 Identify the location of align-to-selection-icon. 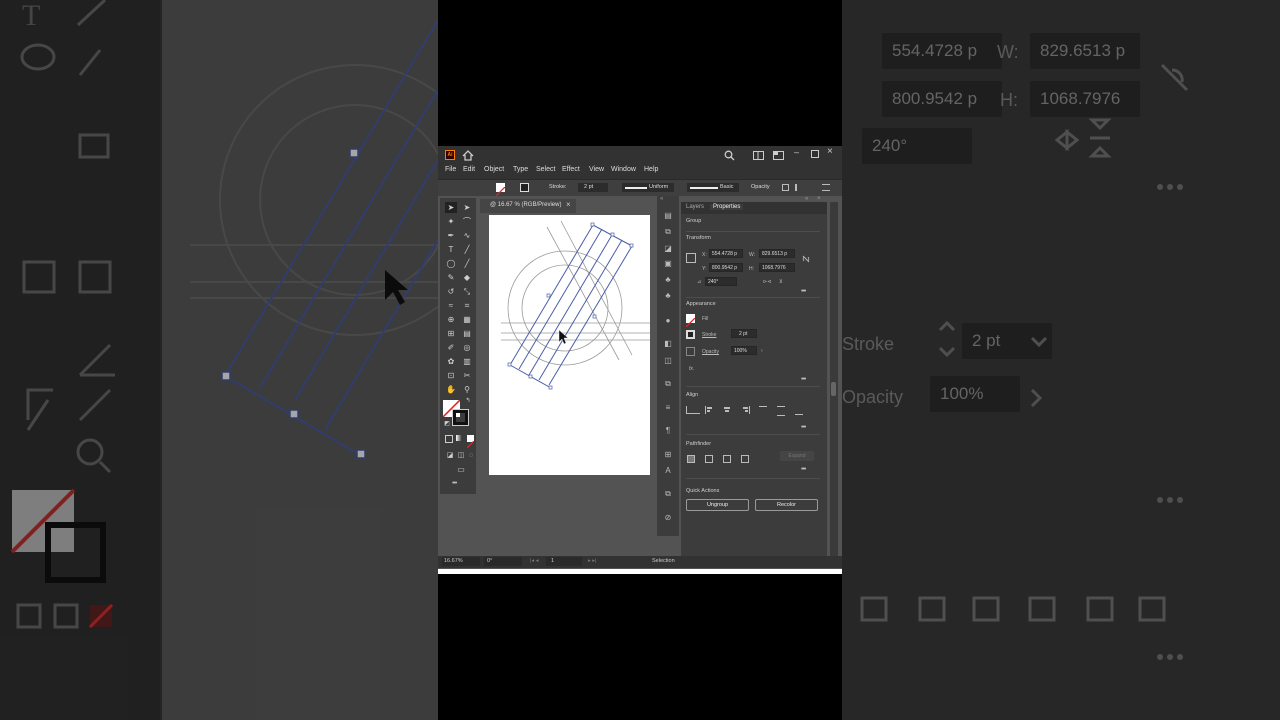
(693, 410).